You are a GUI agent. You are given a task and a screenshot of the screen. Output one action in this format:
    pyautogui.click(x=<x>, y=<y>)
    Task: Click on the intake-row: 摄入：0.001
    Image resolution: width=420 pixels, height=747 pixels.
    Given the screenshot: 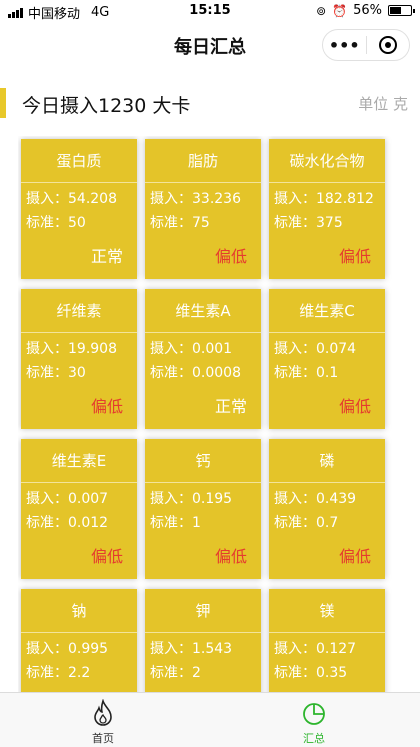 What is the action you would take?
    pyautogui.click(x=203, y=349)
    